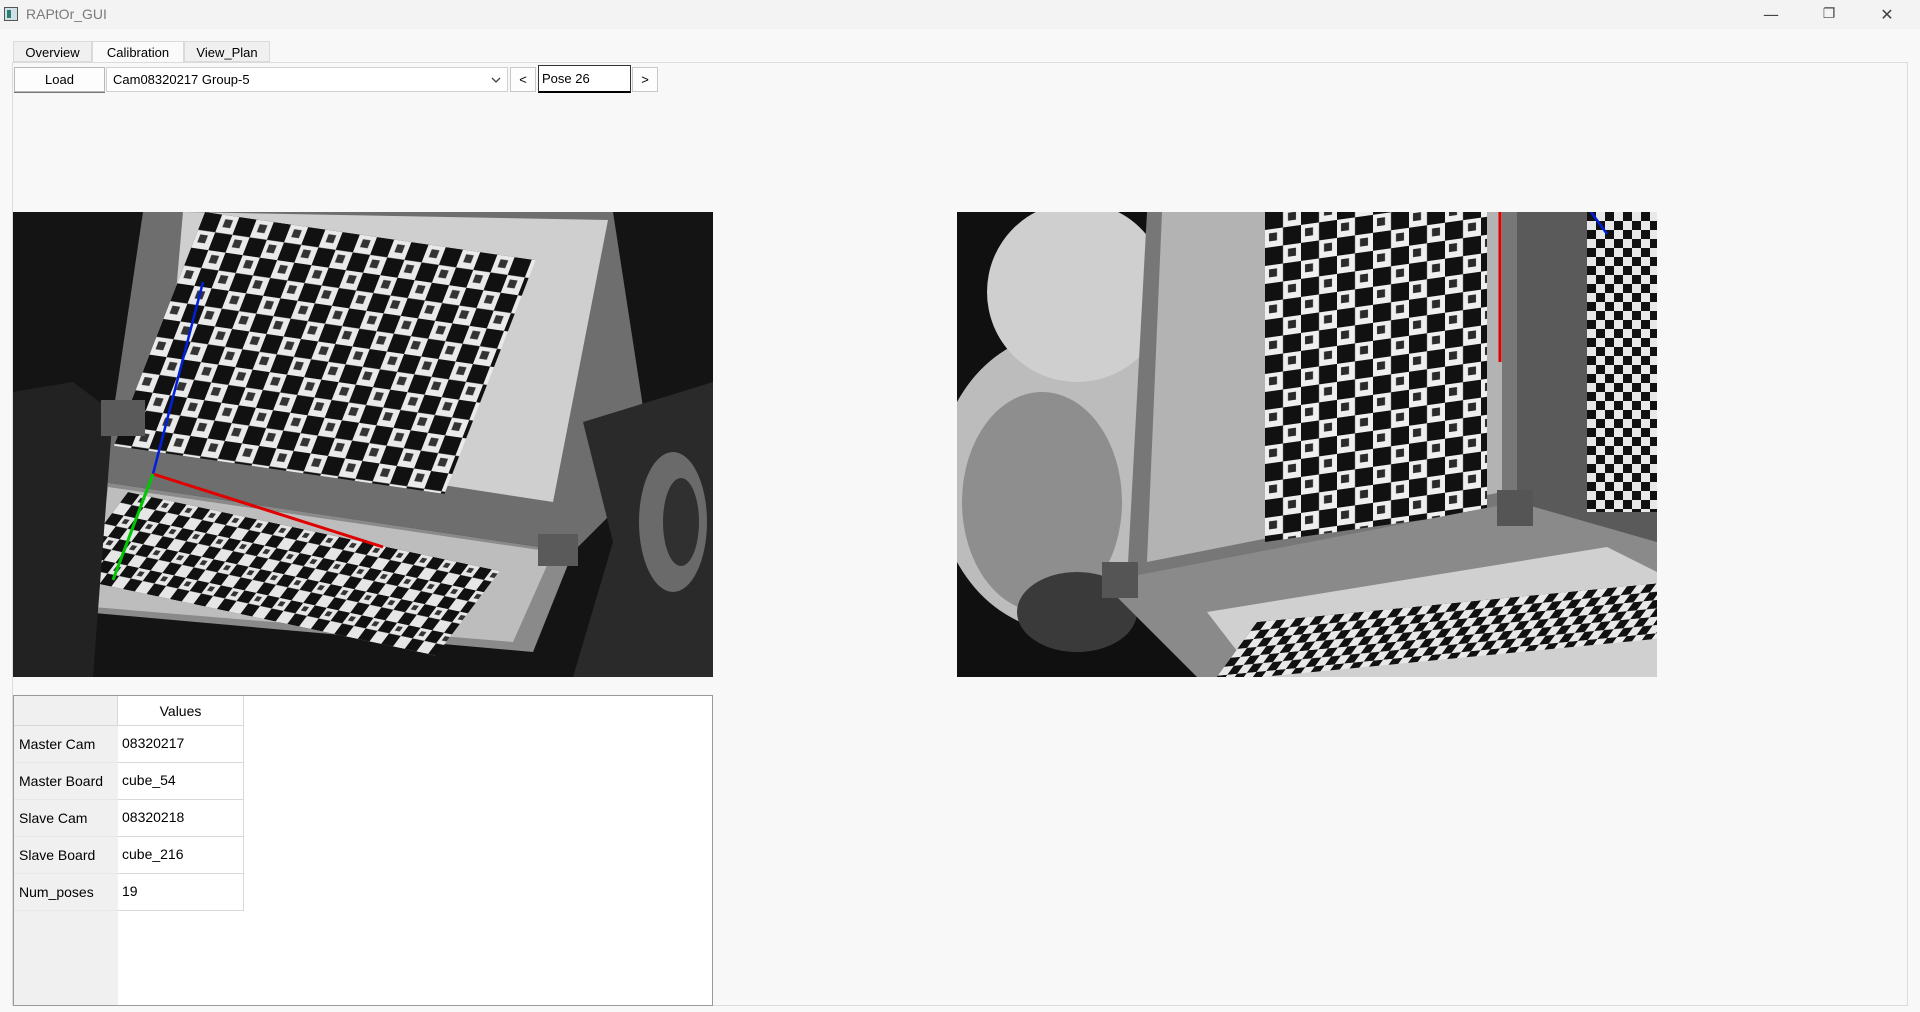  Describe the element at coordinates (960, 14) in the screenshot. I see `title-bar: RAPtOr_GUI — ❐ ✕` at that location.